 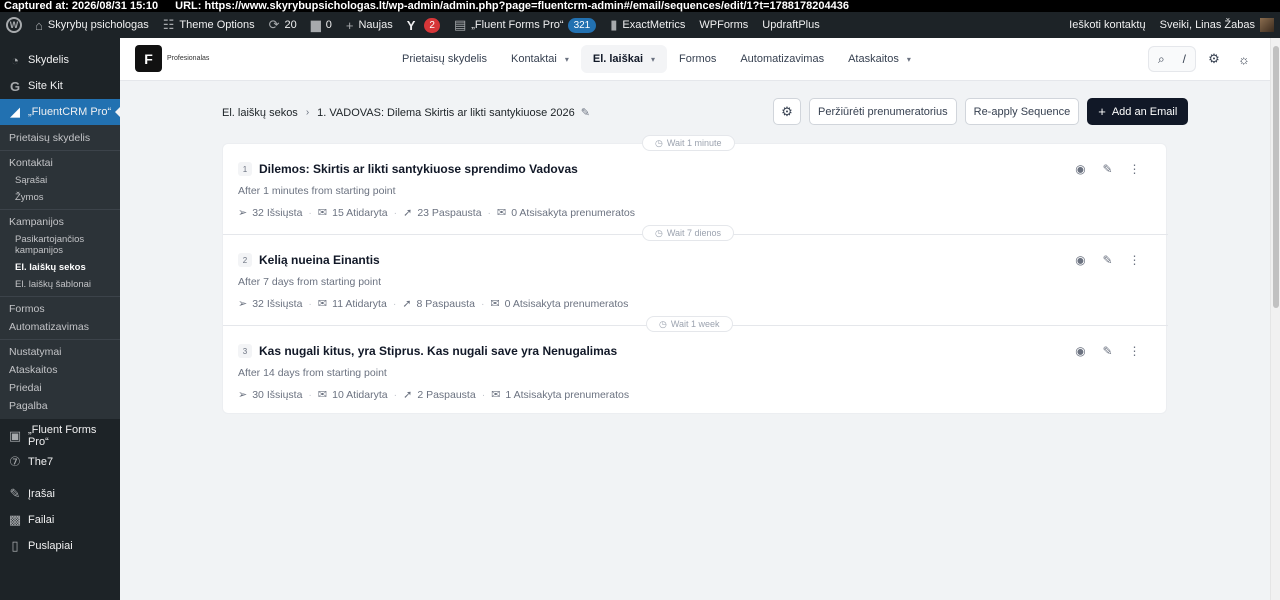 I want to click on sidebar-item-fluentcrm: ◢ „FluentCRM Pro“, so click(x=60, y=112).